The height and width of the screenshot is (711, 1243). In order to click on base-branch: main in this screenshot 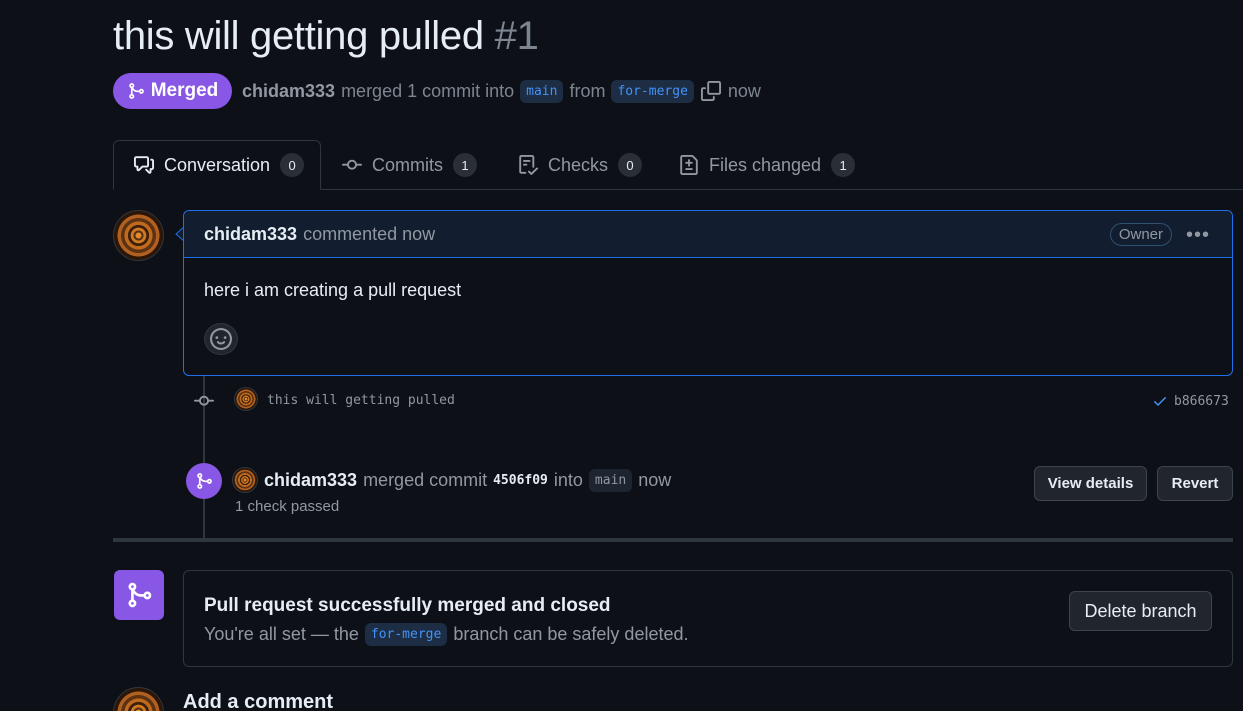, I will do `click(542, 91)`.